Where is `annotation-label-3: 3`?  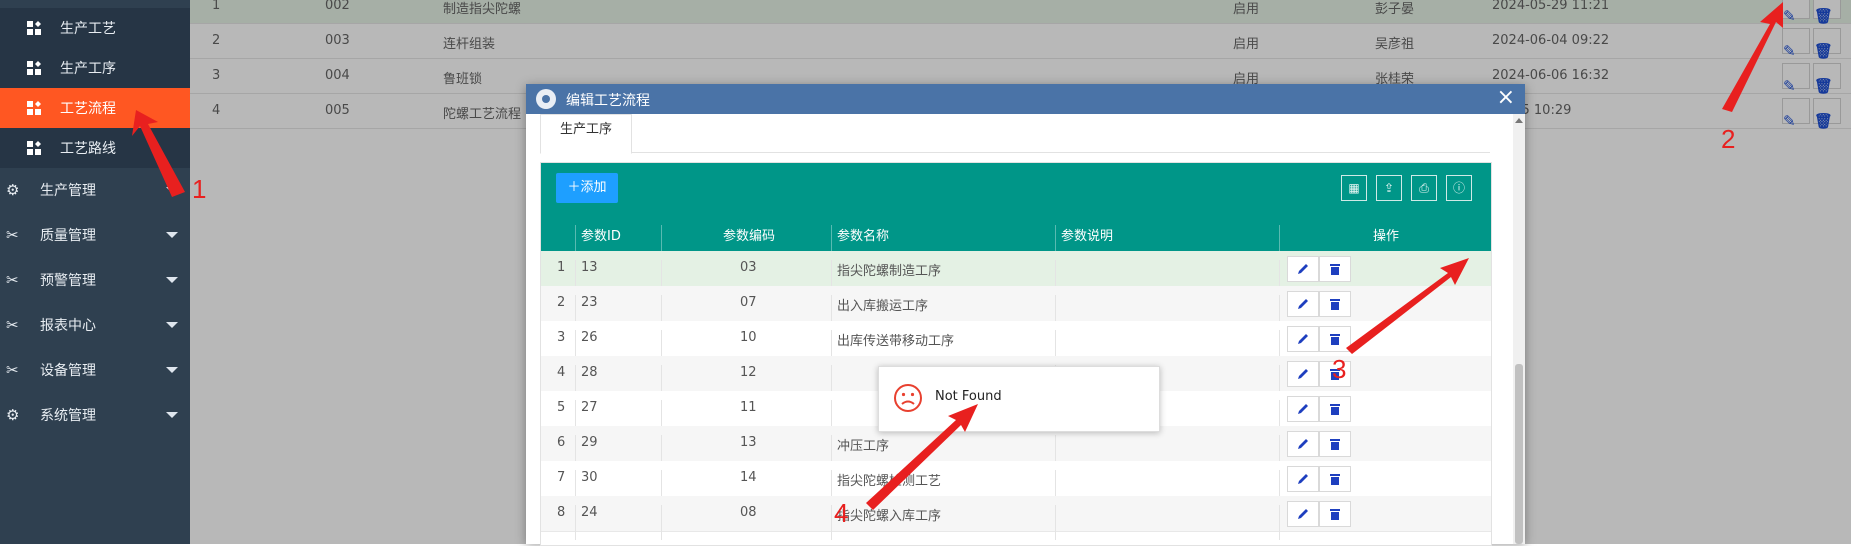 annotation-label-3: 3 is located at coordinates (1339, 369).